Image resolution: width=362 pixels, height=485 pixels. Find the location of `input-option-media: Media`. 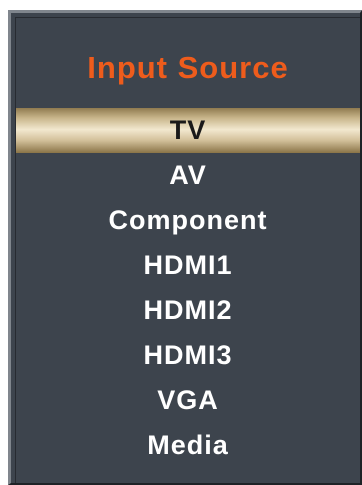

input-option-media: Media is located at coordinates (188, 445).